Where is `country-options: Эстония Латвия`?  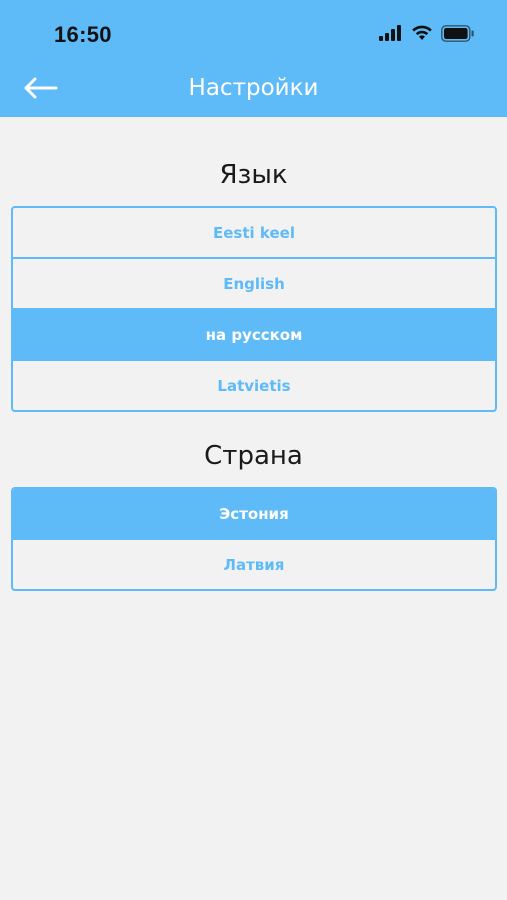 country-options: Эстония Латвия is located at coordinates (254, 539).